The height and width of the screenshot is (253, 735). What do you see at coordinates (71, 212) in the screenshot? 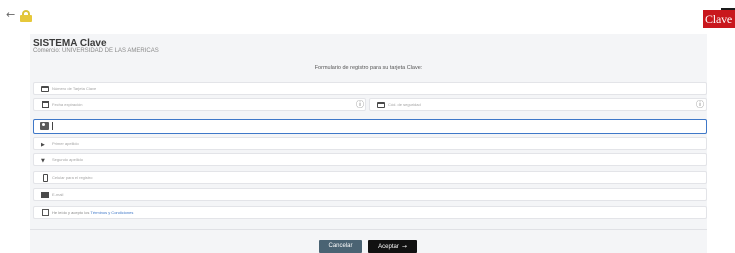
I see `terms-prefix: He leído y acepto los` at bounding box center [71, 212].